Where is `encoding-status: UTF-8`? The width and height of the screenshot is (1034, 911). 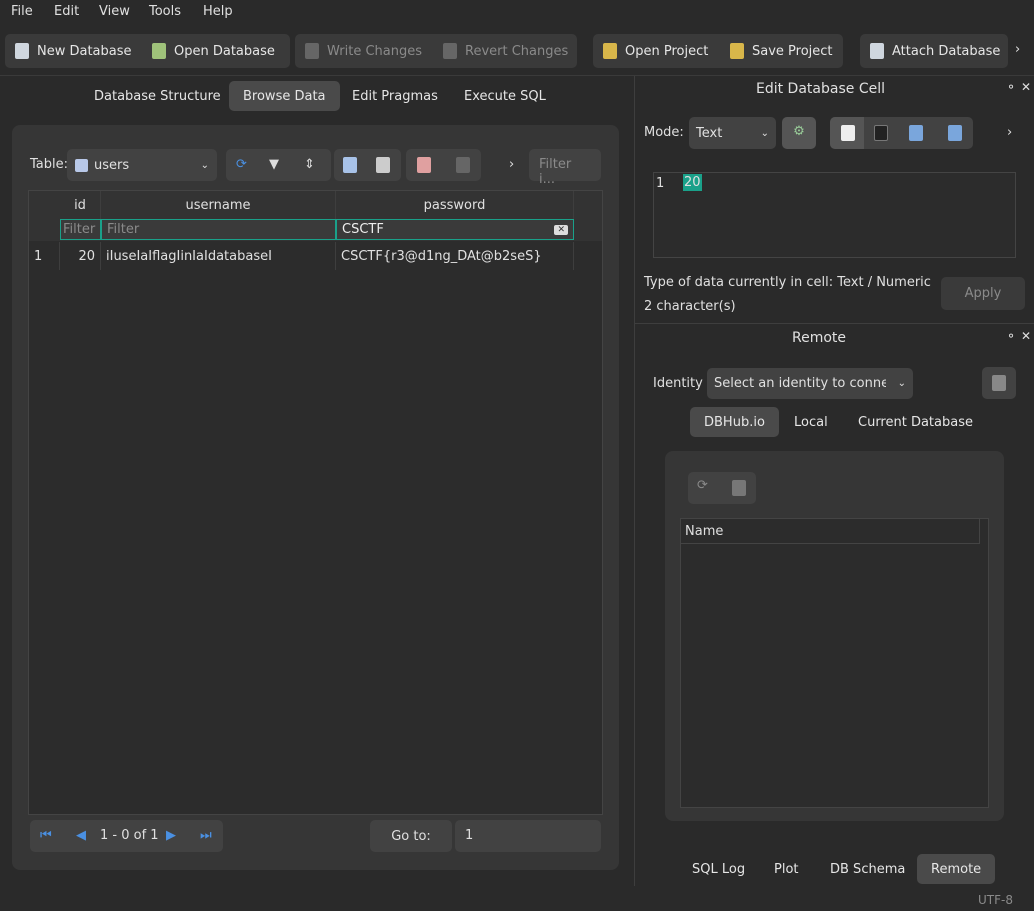
encoding-status: UTF-8 is located at coordinates (995, 900).